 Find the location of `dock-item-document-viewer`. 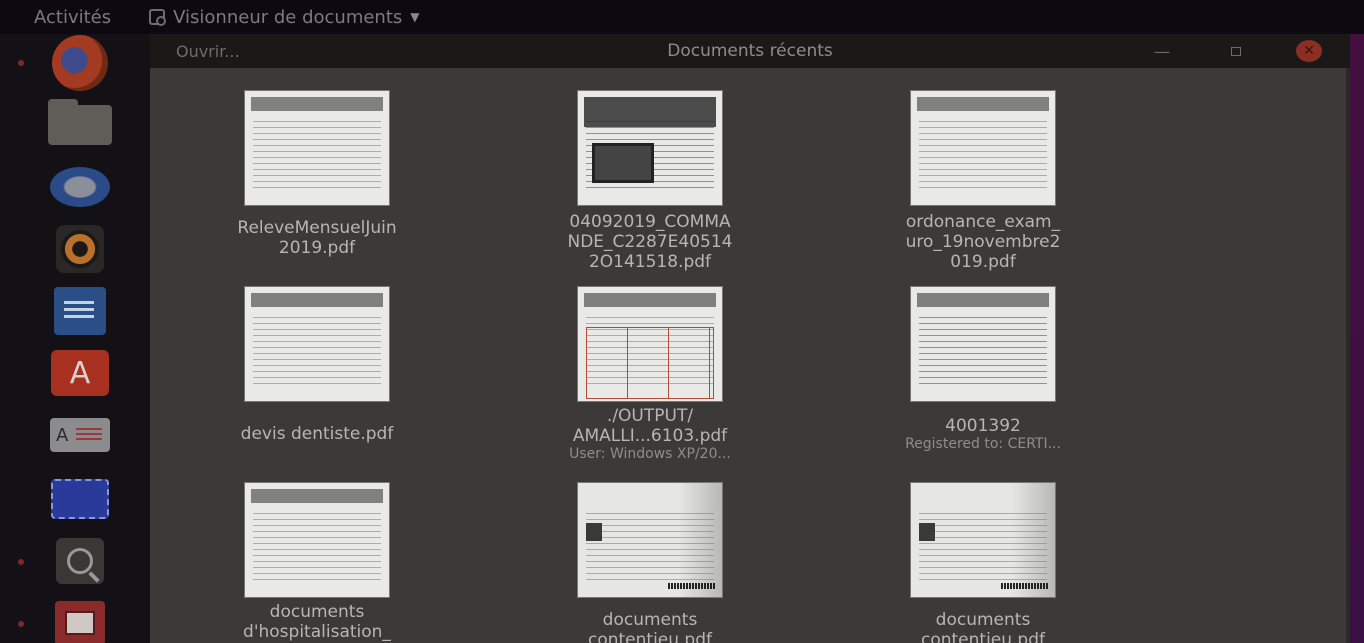

dock-item-document-viewer is located at coordinates (80, 620).